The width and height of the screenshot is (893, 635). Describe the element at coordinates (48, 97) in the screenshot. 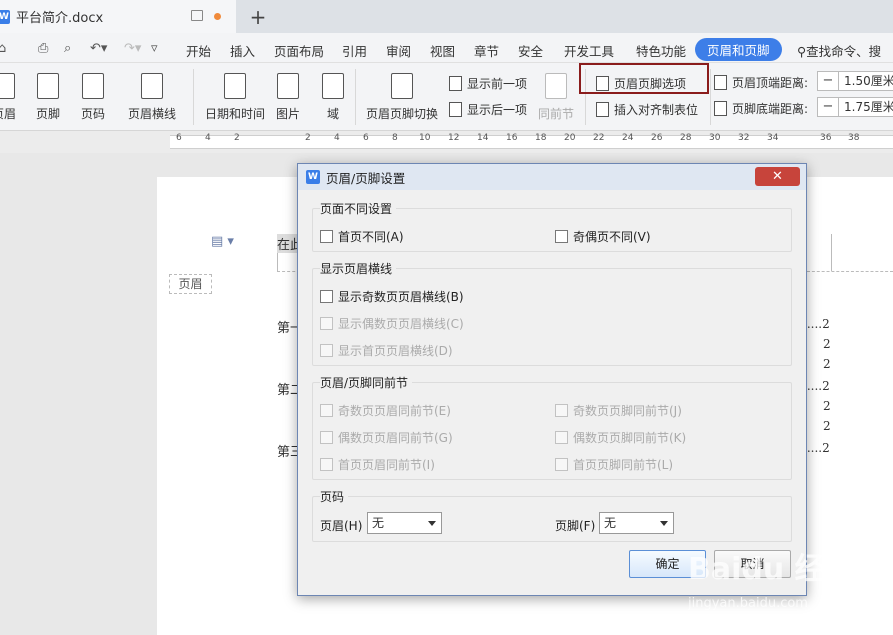

I see `footer-button: 页脚` at that location.